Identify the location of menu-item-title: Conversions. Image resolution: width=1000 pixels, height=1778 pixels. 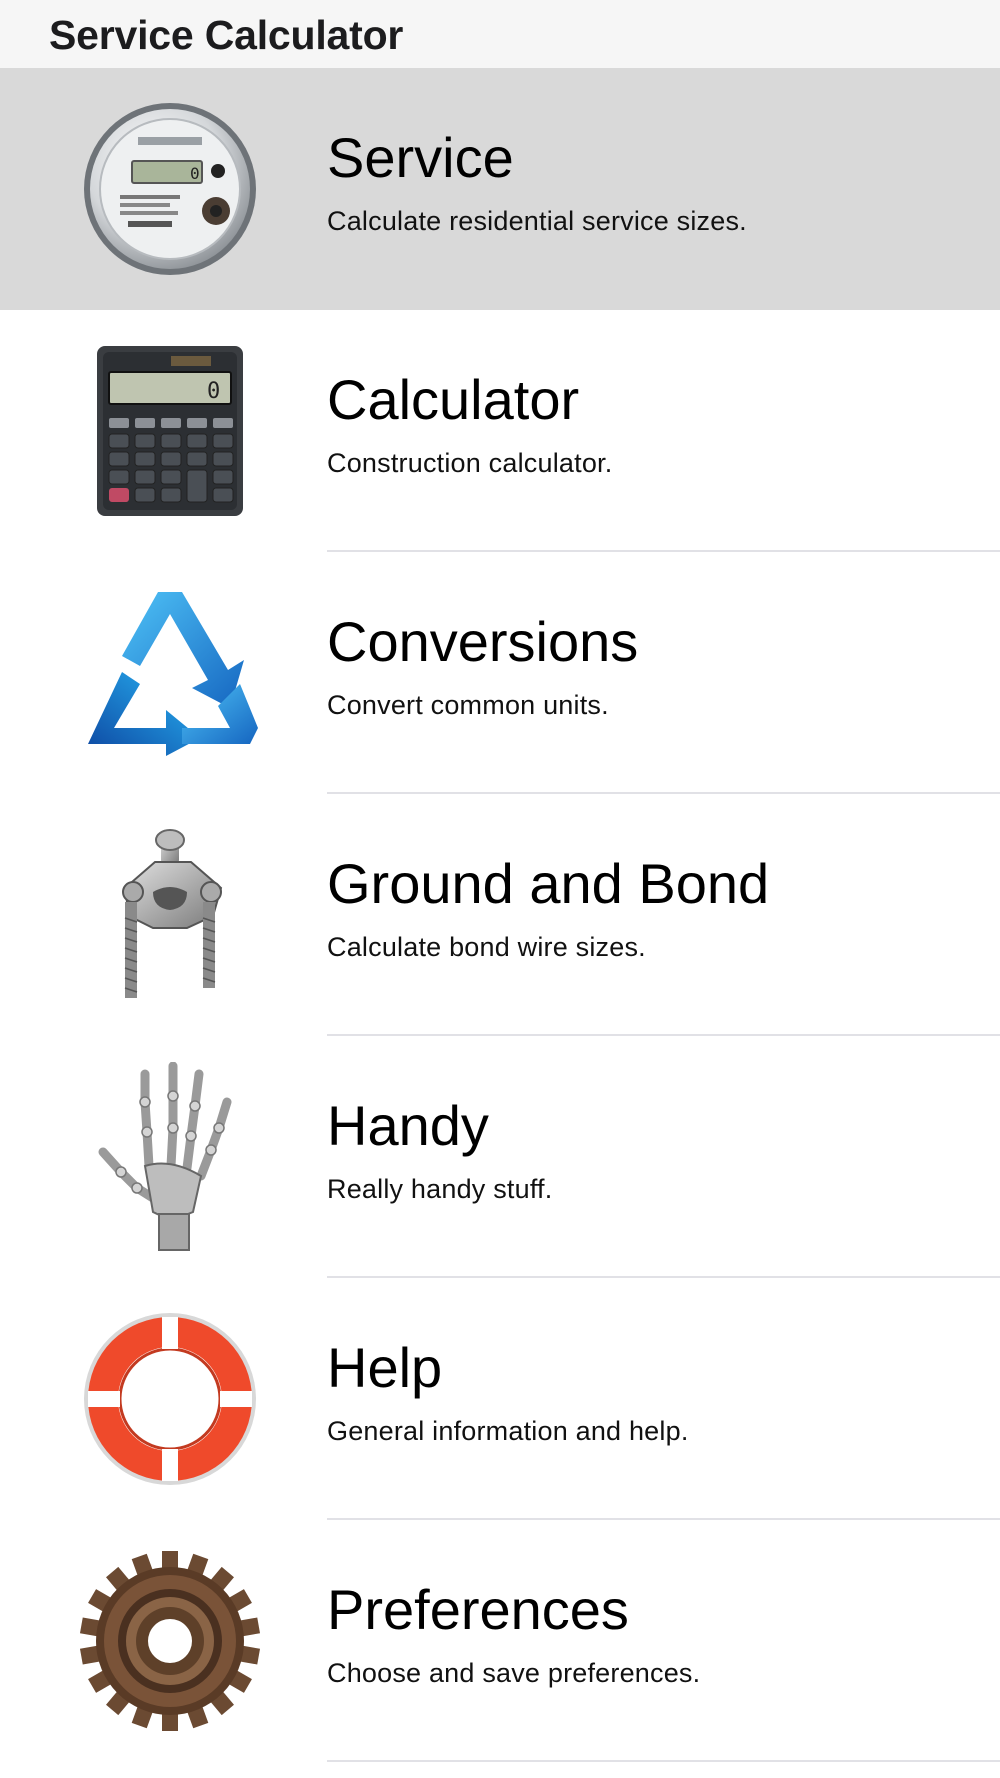
(483, 641).